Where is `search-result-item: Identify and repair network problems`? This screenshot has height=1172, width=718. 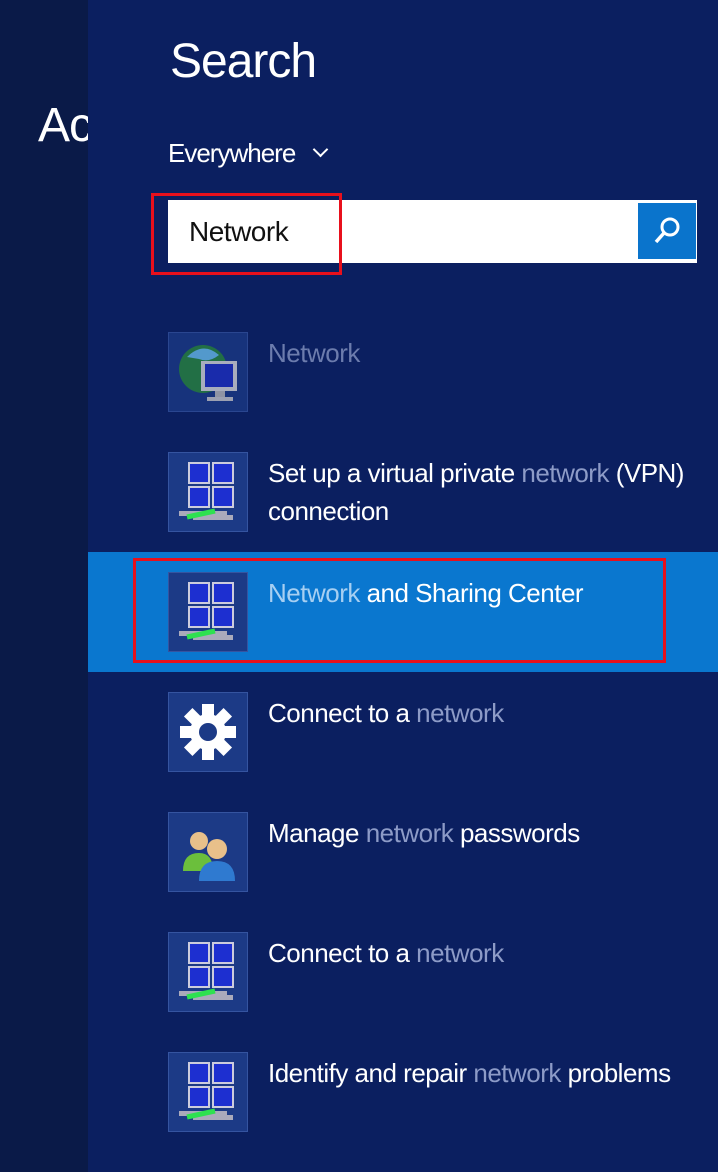
search-result-item: Identify and repair network problems is located at coordinates (403, 1092).